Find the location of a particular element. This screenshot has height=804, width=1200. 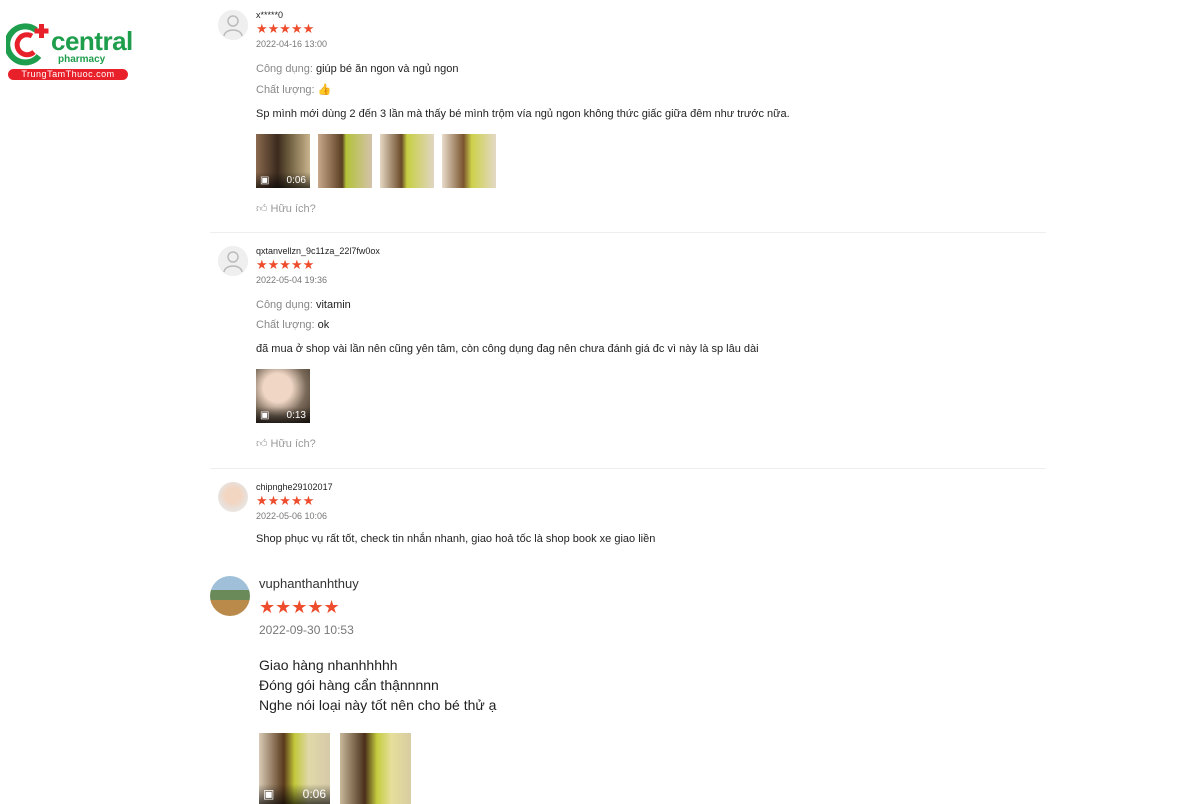

review-username: qxtanvellzn_9c11za_22l7fw0ox is located at coordinates (507, 251).